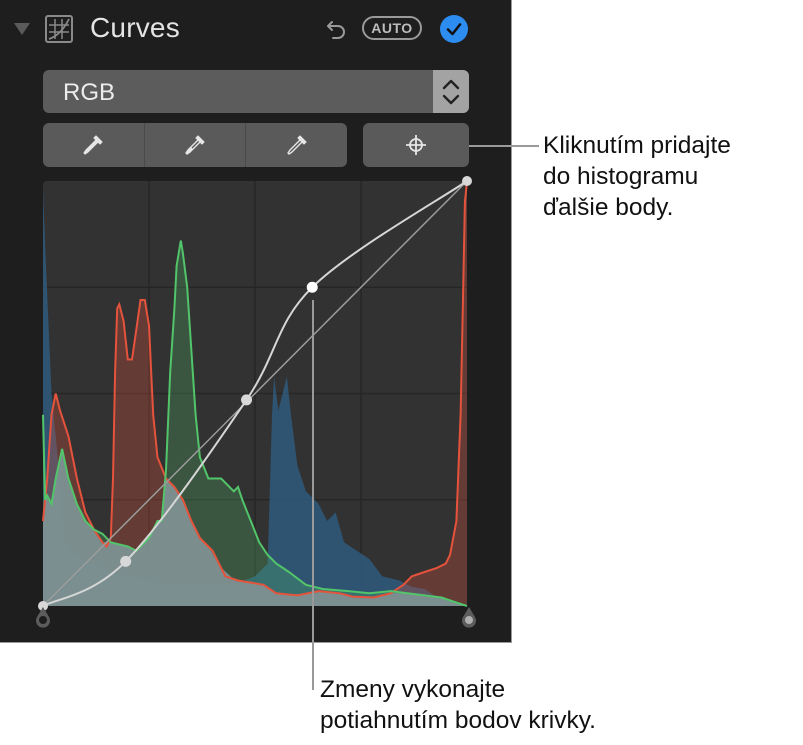 The width and height of the screenshot is (803, 745). I want to click on undo-icon, so click(337, 29).